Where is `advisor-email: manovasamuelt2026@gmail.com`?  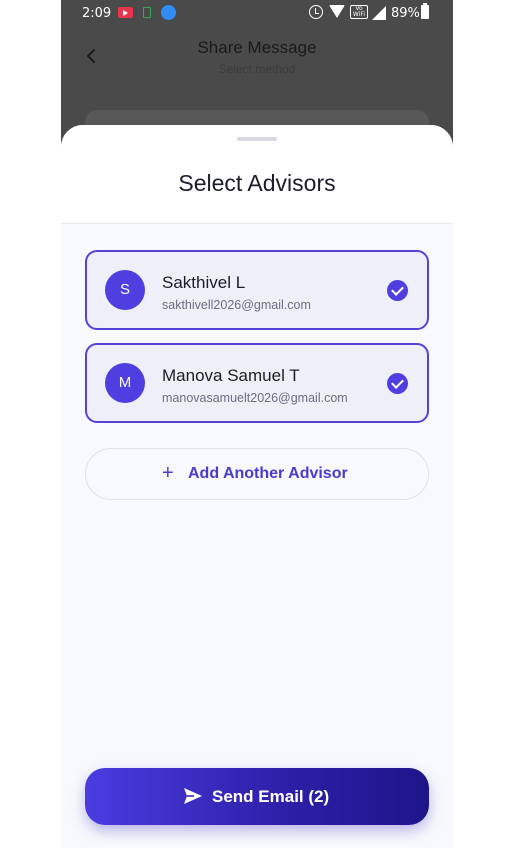 advisor-email: manovasamuelt2026@gmail.com is located at coordinates (255, 398).